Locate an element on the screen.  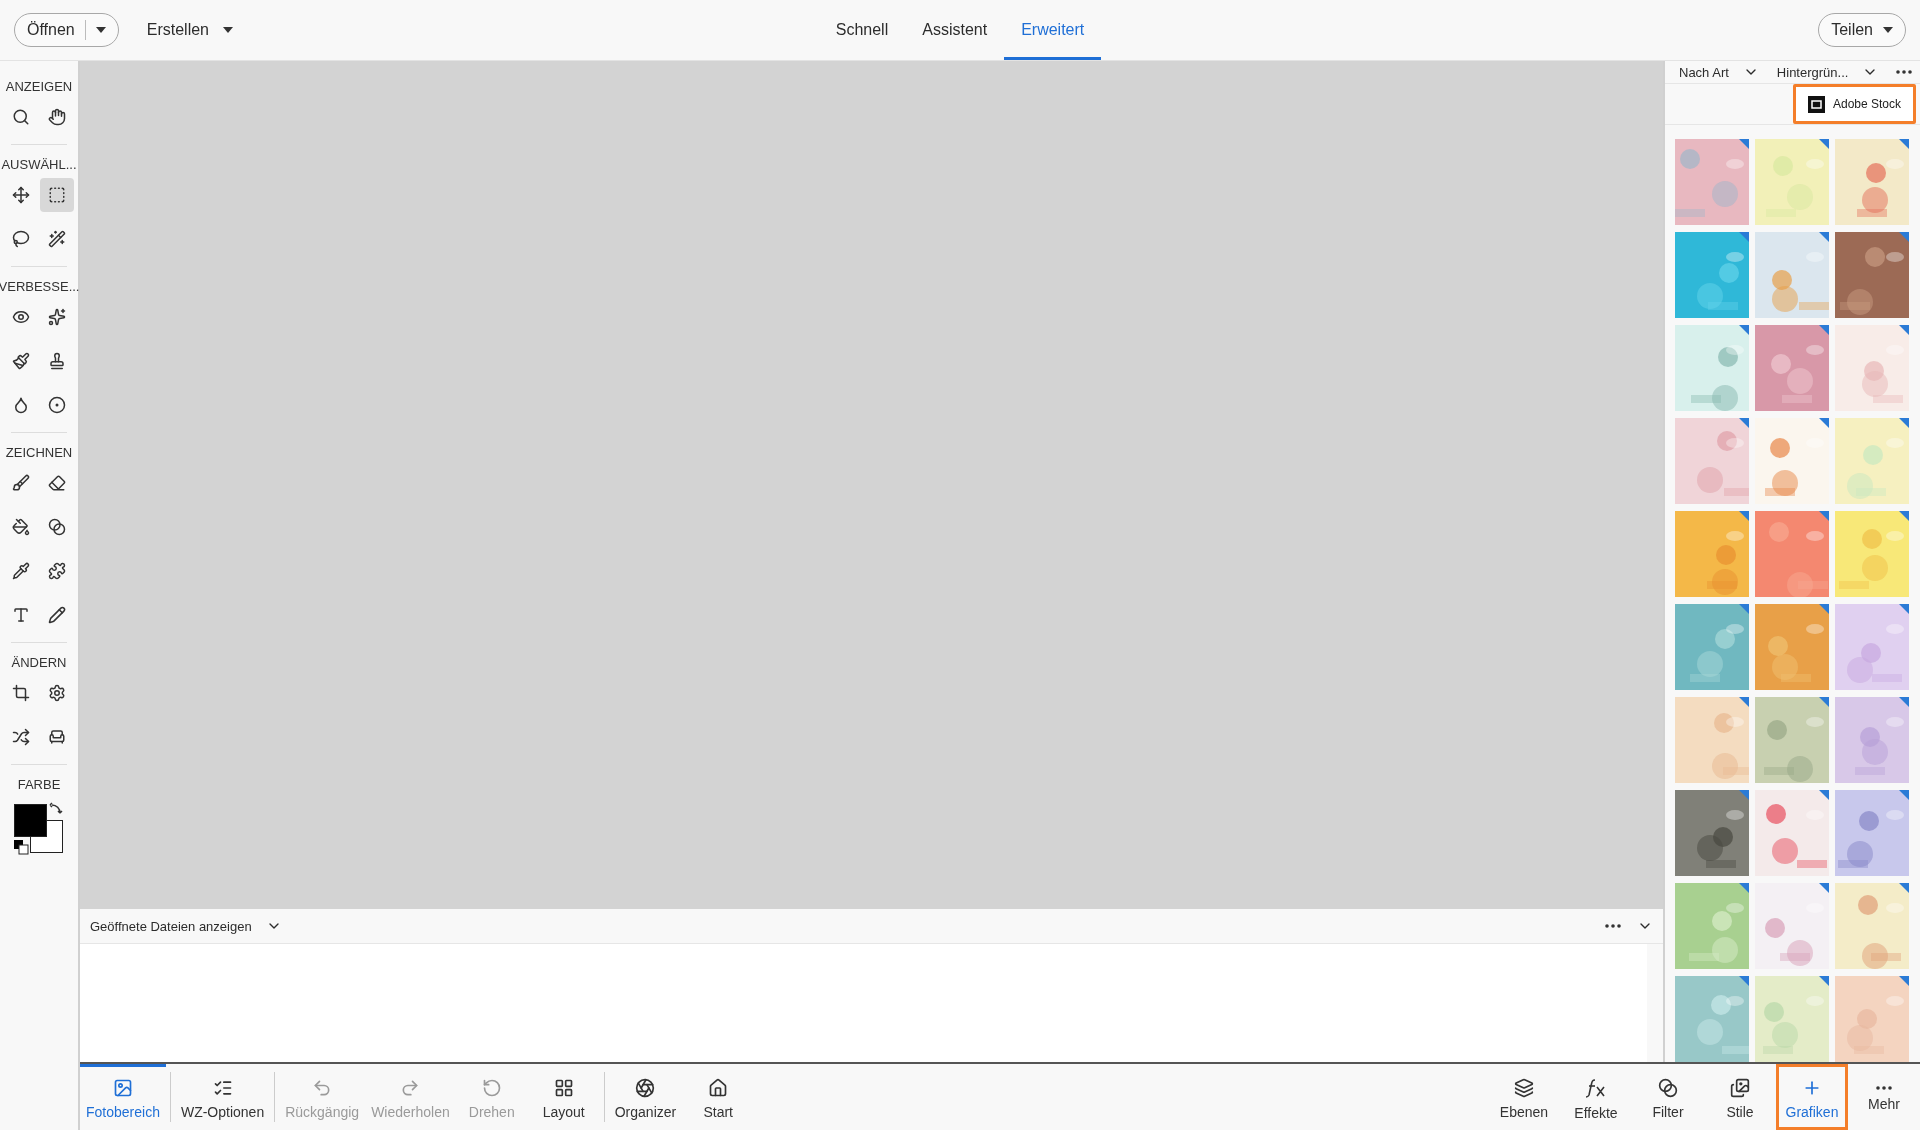
stamp-tool-icon is located at coordinates (57, 361).